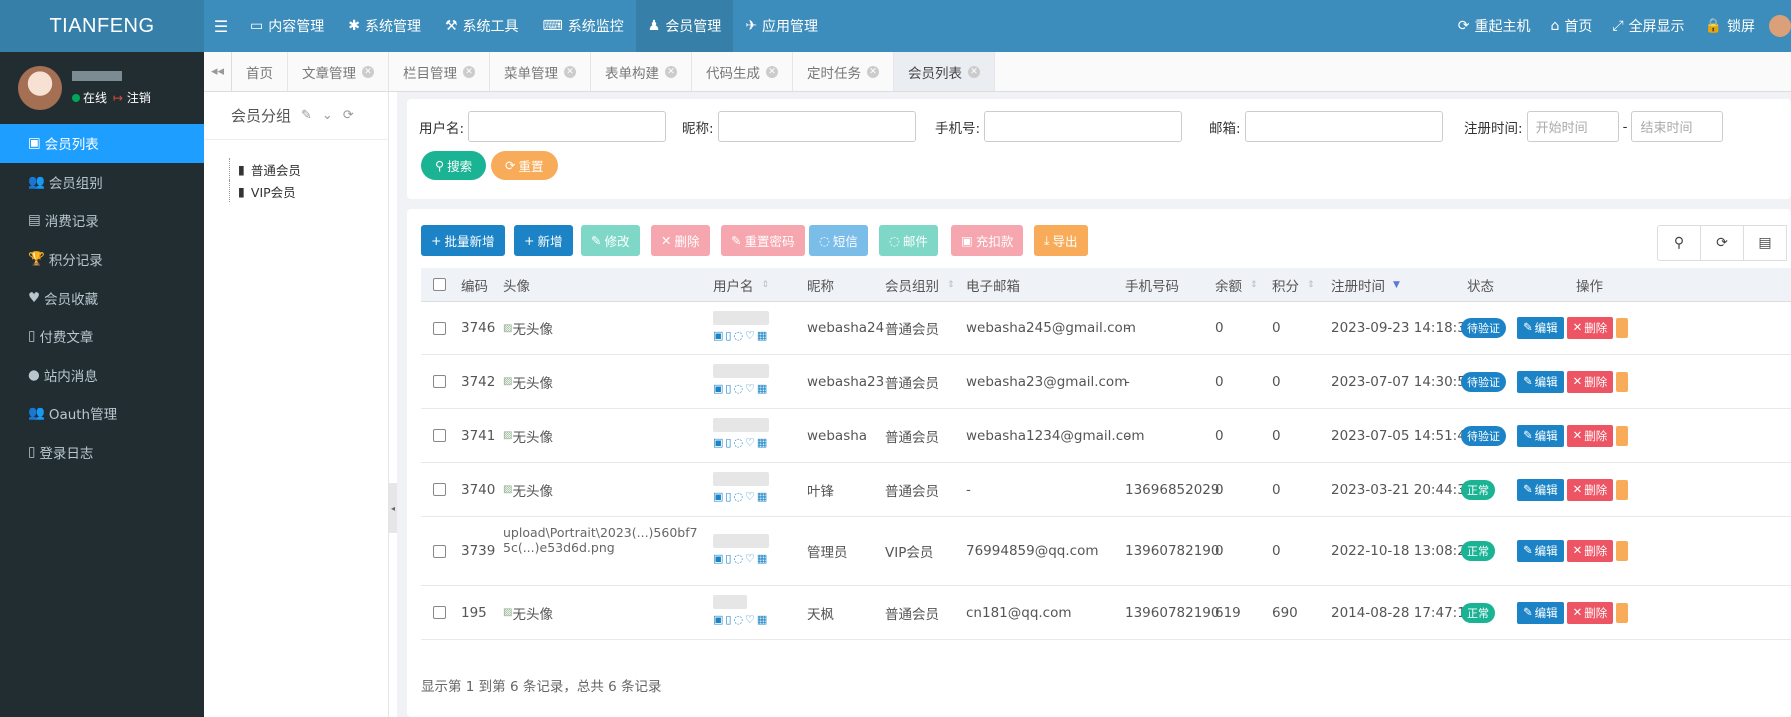  Describe the element at coordinates (567, 126) in the screenshot. I see `username-input` at that location.